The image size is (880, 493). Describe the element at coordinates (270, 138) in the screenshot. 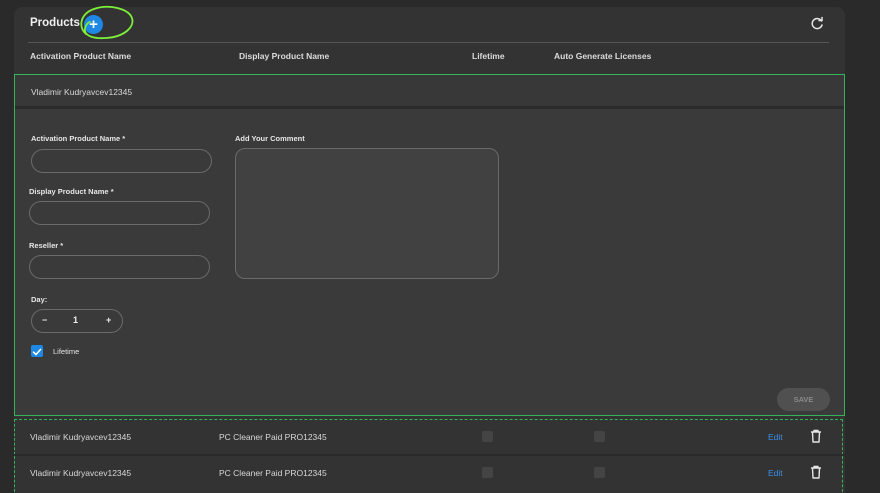

I see `comment-label: Add Your Comment` at that location.